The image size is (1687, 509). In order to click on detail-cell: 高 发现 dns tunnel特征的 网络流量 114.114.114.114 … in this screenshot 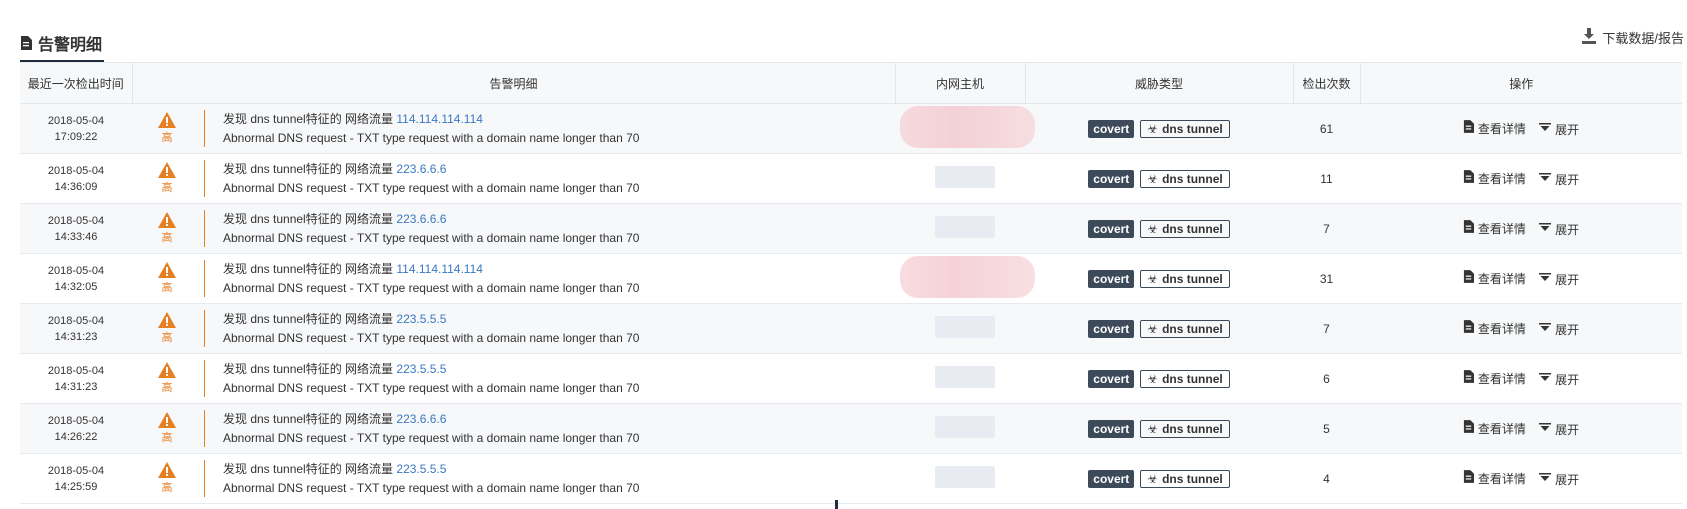, I will do `click(513, 278)`.